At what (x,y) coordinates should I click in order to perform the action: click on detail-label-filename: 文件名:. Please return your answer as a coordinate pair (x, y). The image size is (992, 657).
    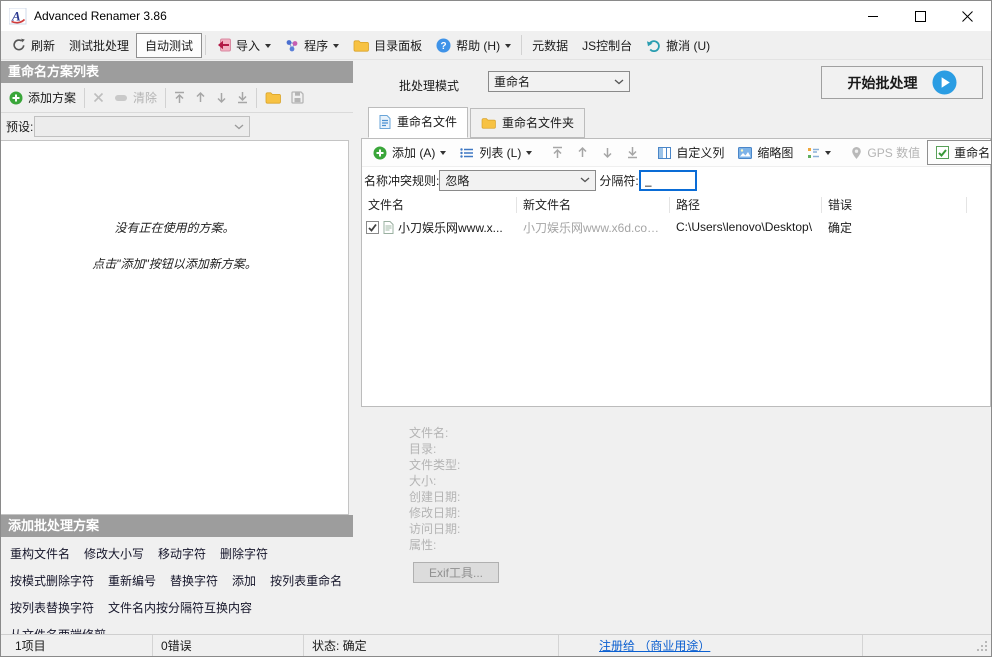
    Looking at the image, I should click on (429, 433).